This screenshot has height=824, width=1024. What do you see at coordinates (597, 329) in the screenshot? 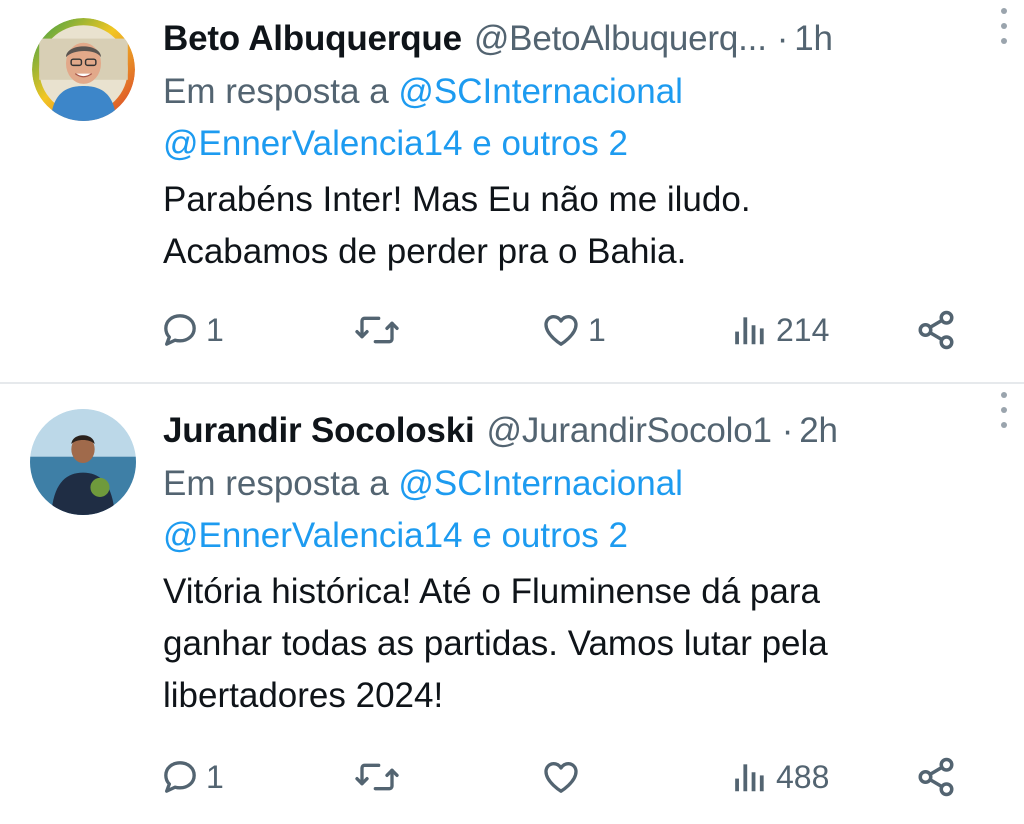
I see `like-count: 1` at bounding box center [597, 329].